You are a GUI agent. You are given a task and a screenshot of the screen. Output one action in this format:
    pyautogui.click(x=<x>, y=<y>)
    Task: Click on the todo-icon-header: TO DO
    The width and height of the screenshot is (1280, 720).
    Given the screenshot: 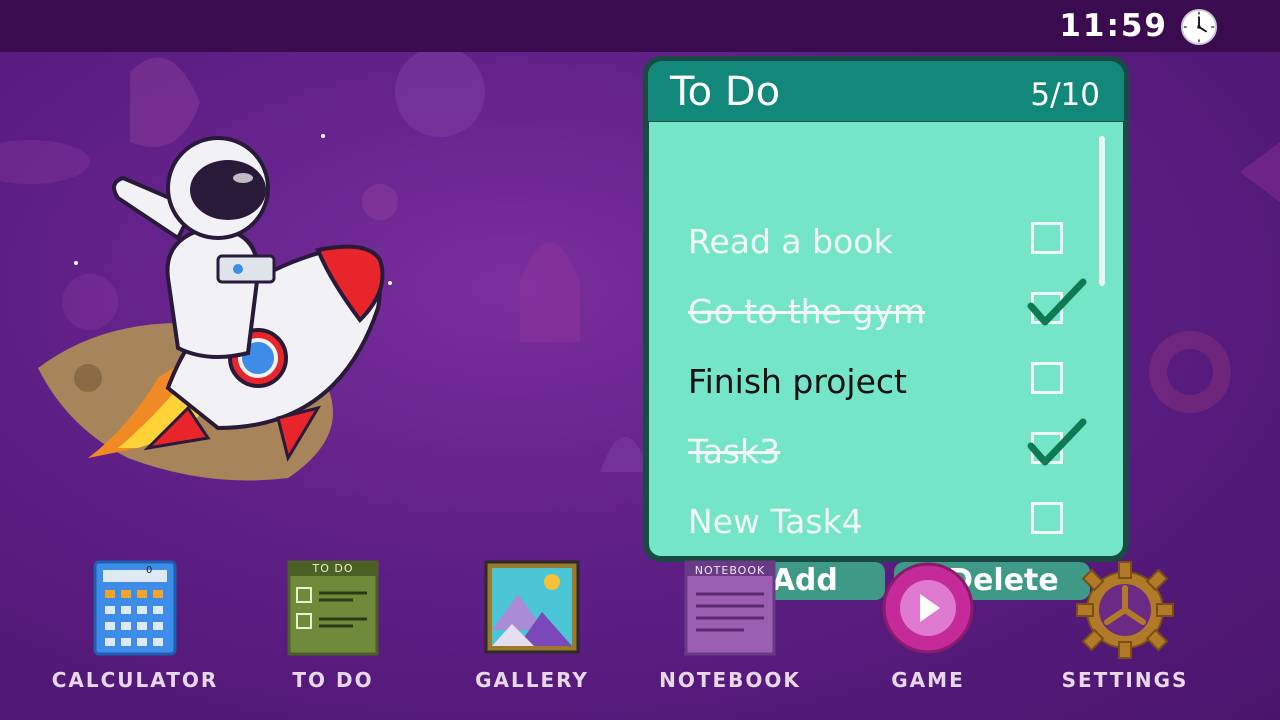 What is the action you would take?
    pyautogui.click(x=333, y=568)
    